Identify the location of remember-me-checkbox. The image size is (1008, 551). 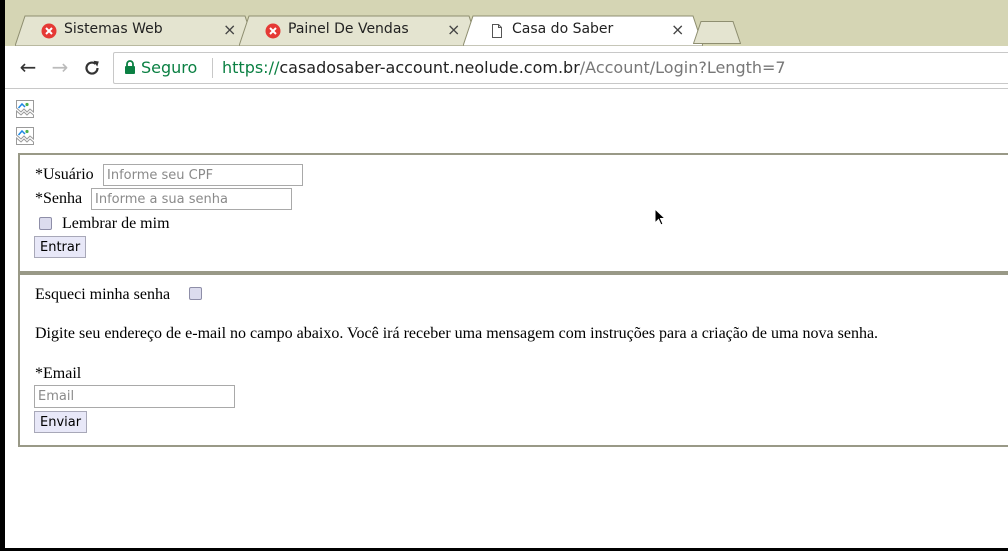
(45, 223).